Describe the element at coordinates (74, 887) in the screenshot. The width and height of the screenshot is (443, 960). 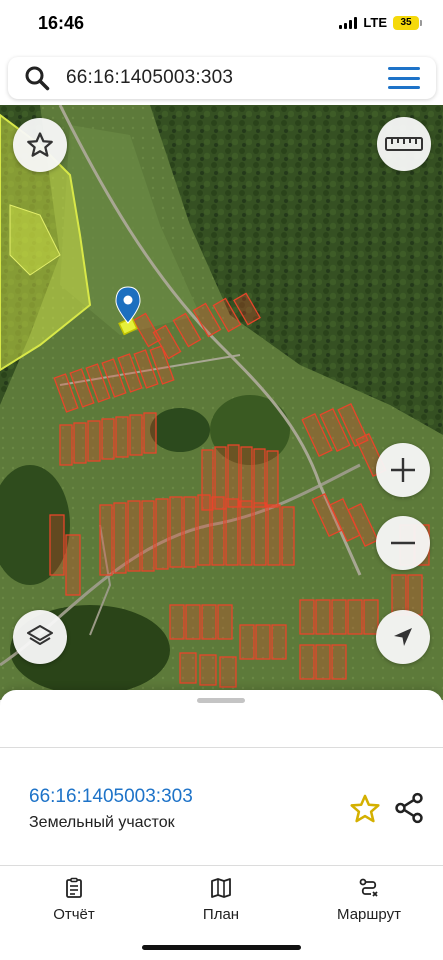
I see `report-icon` at that location.